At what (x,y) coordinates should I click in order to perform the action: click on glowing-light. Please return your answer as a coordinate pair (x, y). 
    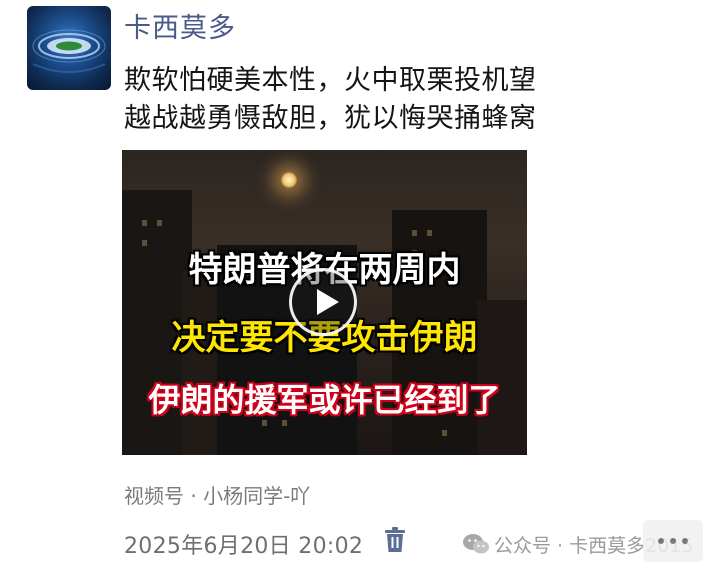
    Looking at the image, I should click on (289, 180).